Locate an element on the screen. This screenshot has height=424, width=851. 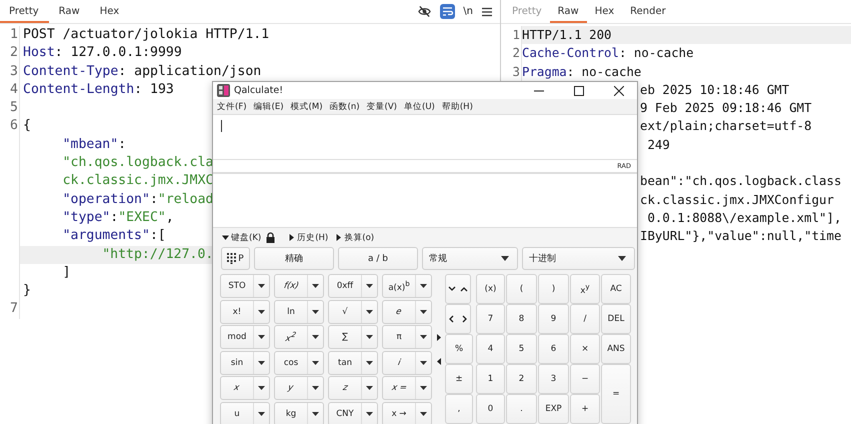
function-key: x! is located at coordinates (245, 312).